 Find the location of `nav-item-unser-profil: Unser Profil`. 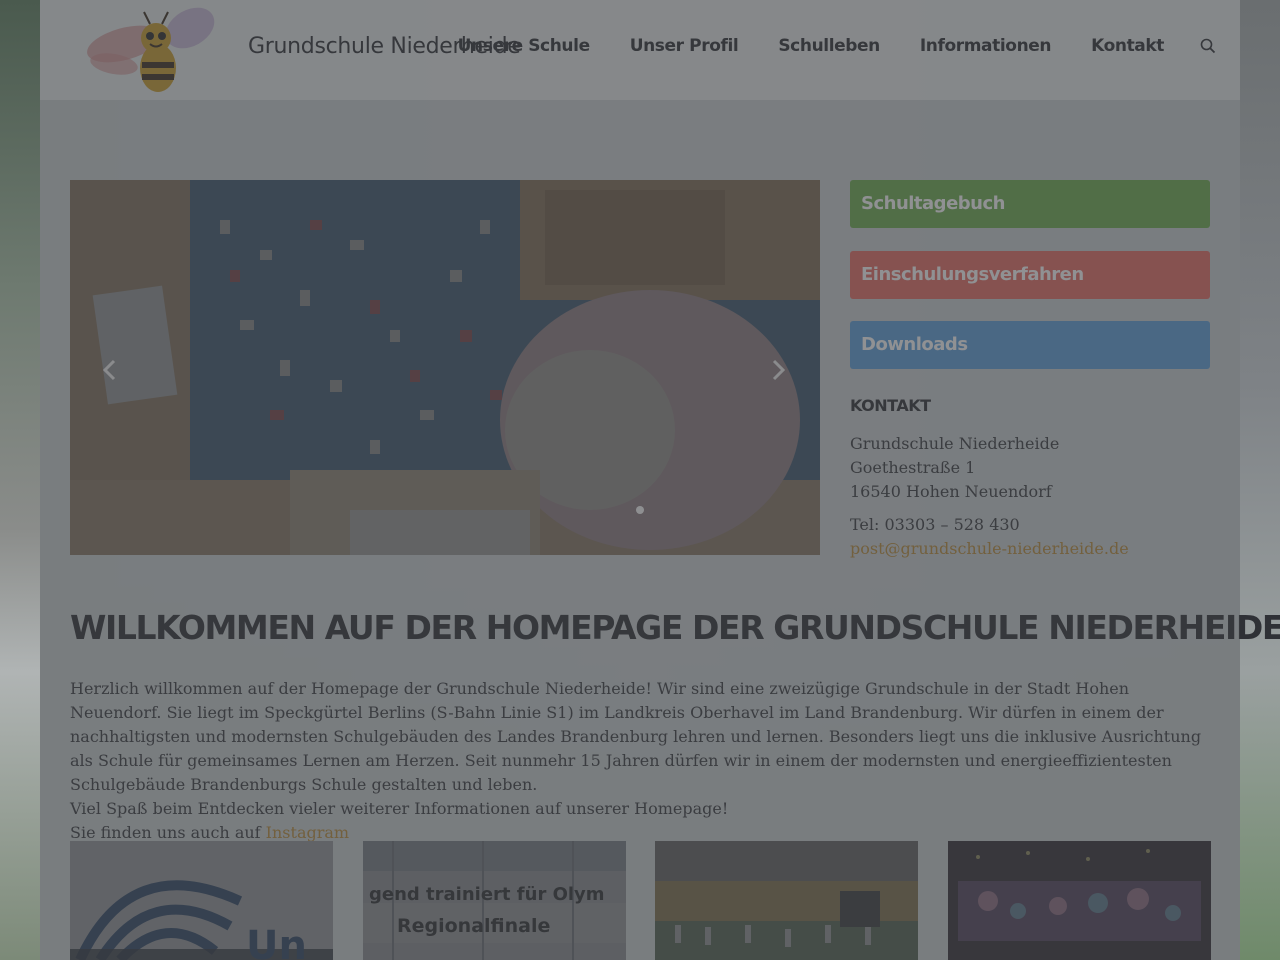

nav-item-unser-profil: Unser Profil is located at coordinates (684, 46).